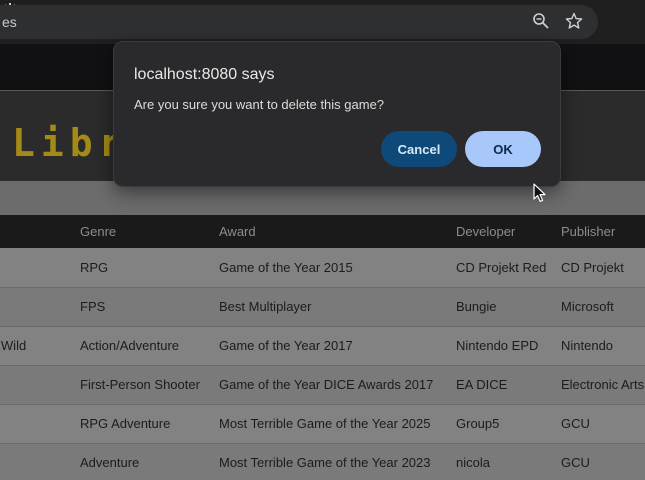  Describe the element at coordinates (603, 231) in the screenshot. I see `header-publisher: Publisher` at that location.